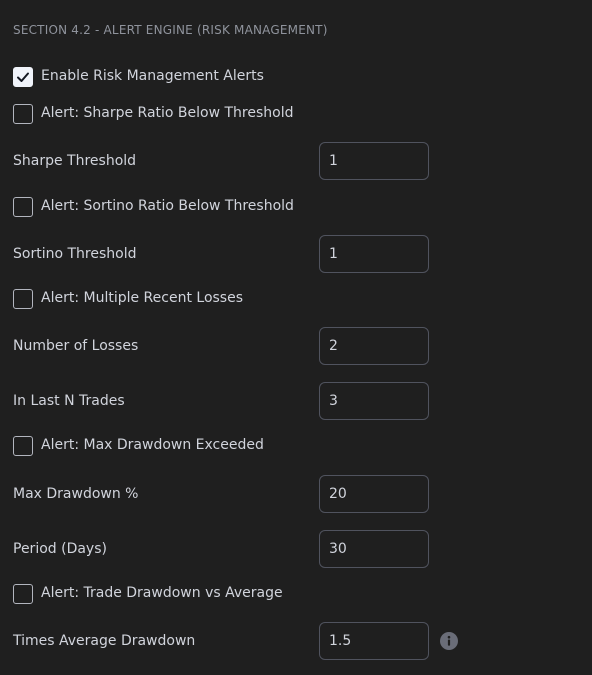  Describe the element at coordinates (296, 494) in the screenshot. I see `max-drawdown-percent-row: Max Drawdown %` at that location.